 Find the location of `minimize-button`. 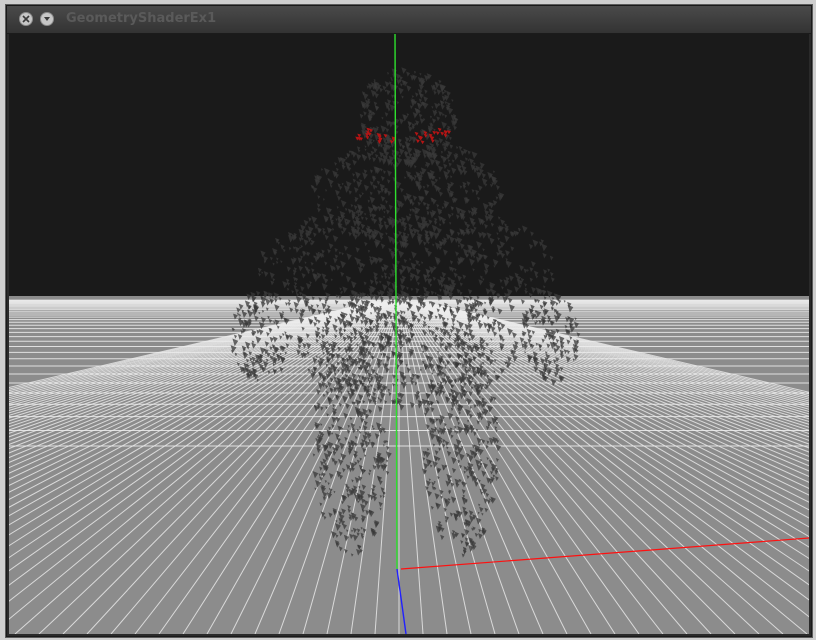

minimize-button is located at coordinates (47, 19).